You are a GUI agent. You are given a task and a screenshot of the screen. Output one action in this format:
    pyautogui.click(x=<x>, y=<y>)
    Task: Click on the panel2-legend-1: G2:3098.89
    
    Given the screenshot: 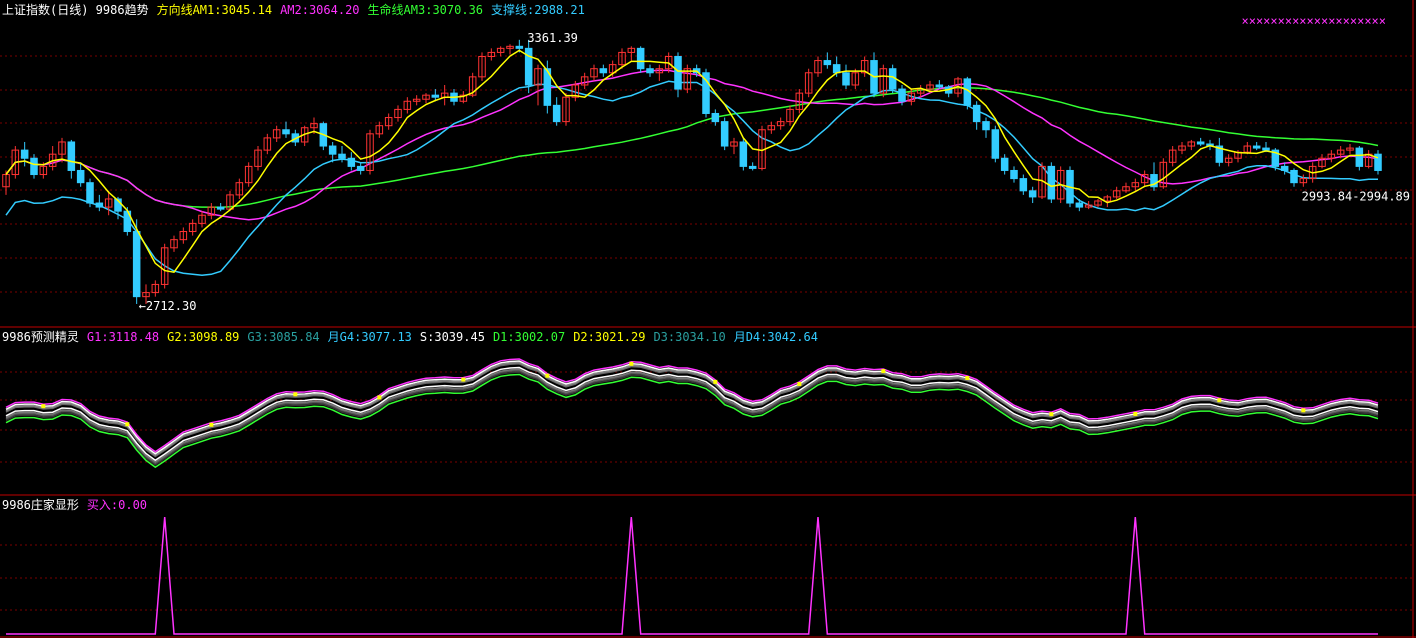 What is the action you would take?
    pyautogui.click(x=203, y=337)
    